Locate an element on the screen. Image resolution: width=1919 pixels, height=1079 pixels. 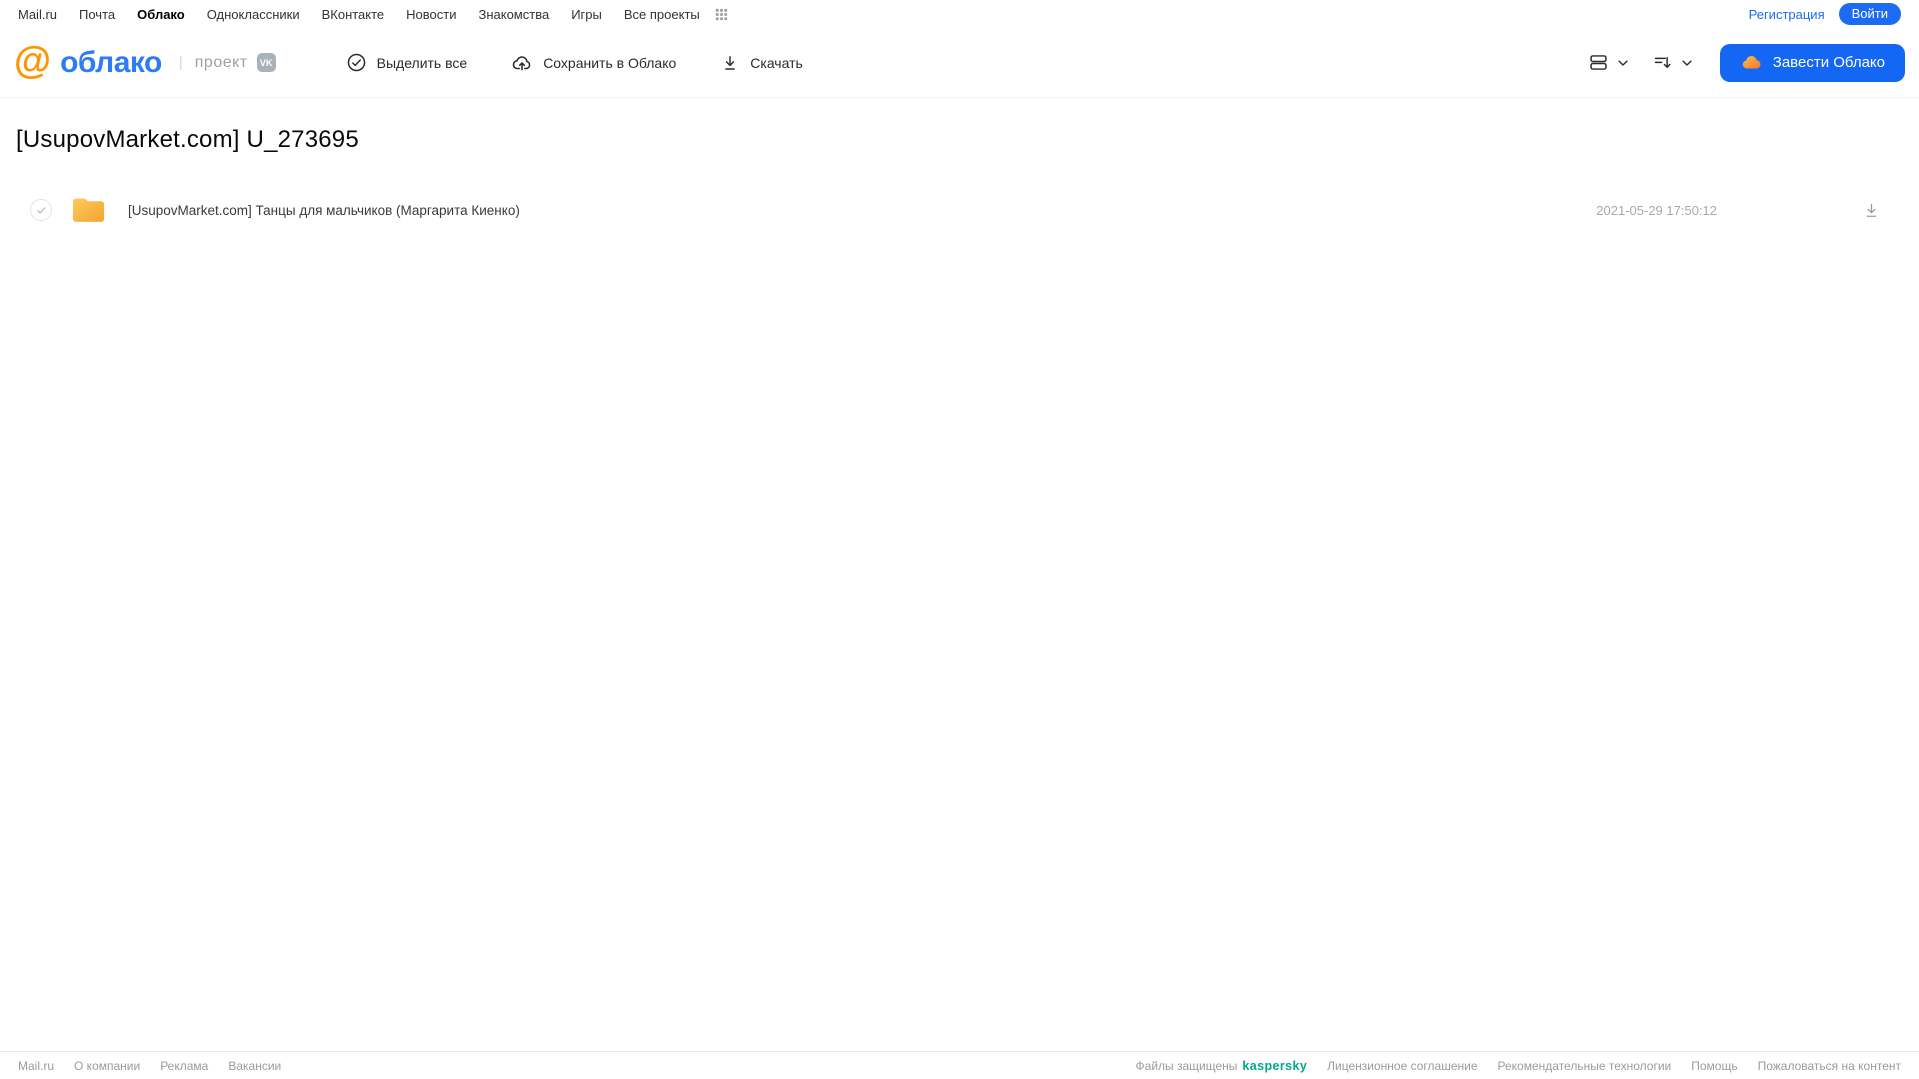
registration-link: Регистрация is located at coordinates (1787, 14).